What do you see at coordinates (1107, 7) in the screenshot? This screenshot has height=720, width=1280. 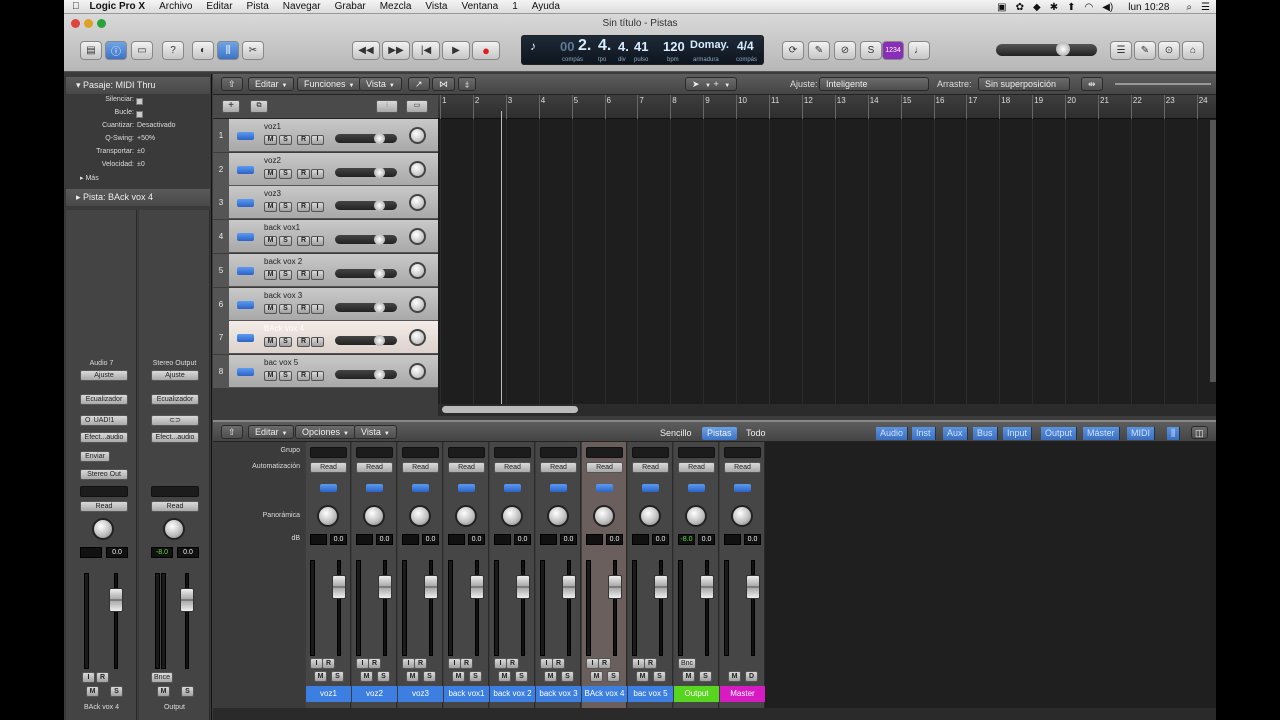 I see `volume-icon: ◀)` at bounding box center [1107, 7].